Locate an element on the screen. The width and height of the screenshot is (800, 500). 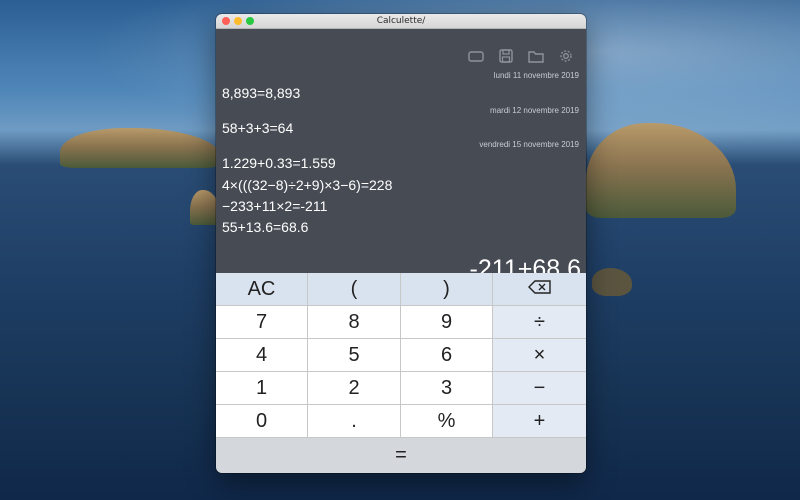
display-icon is located at coordinates (476, 55).